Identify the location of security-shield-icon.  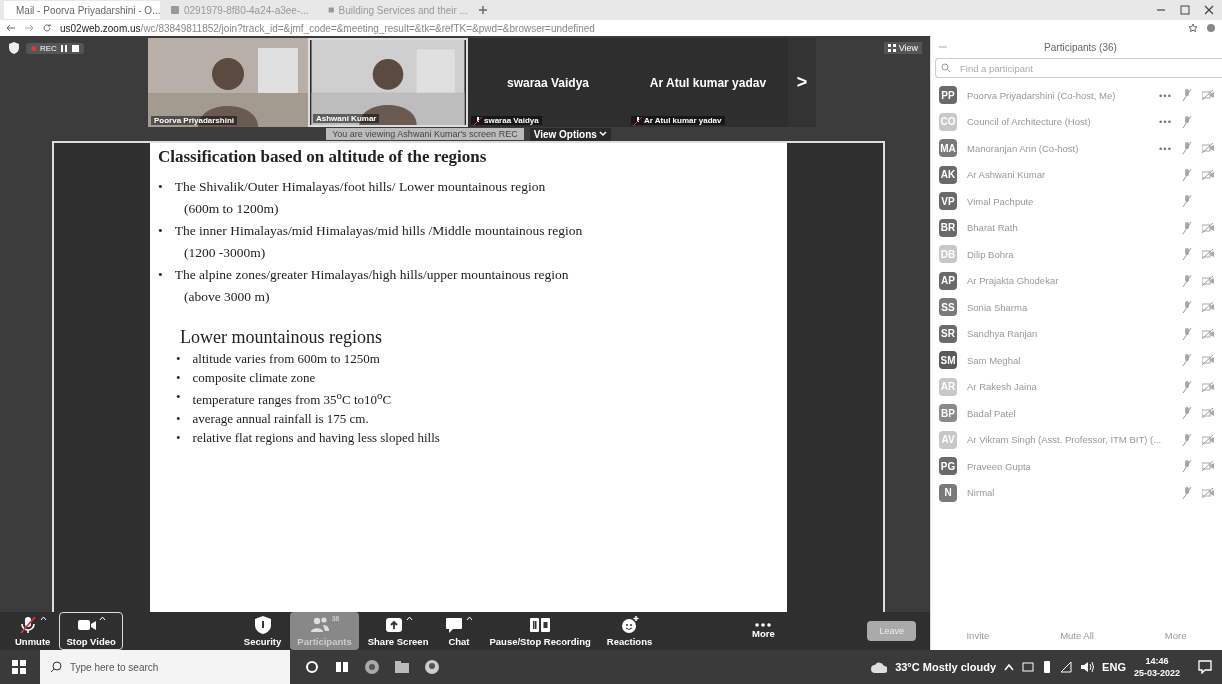
(14, 48).